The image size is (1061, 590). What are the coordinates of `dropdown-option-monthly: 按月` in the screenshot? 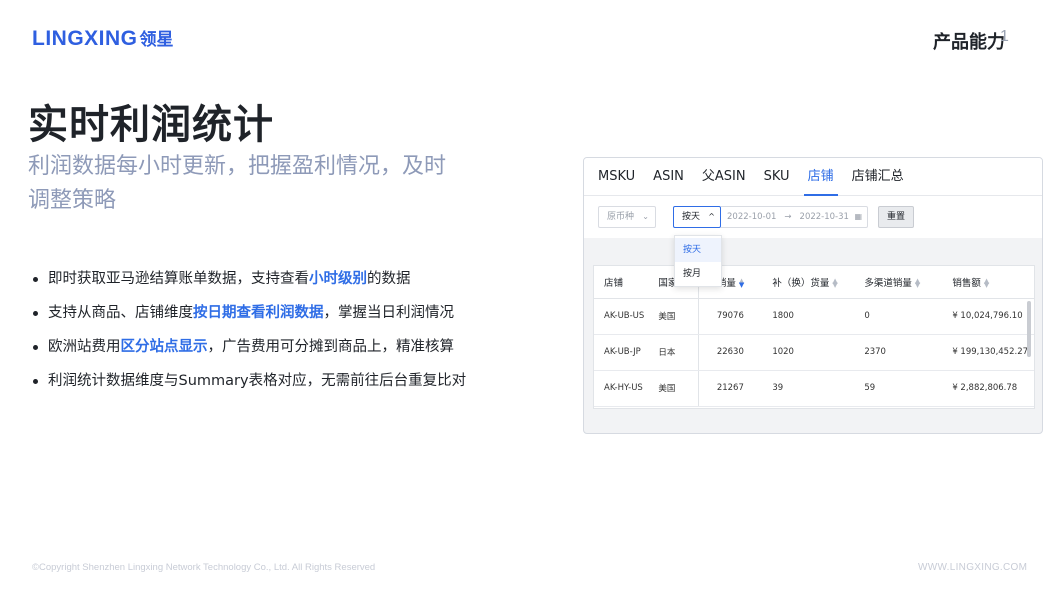 It's located at (698, 274).